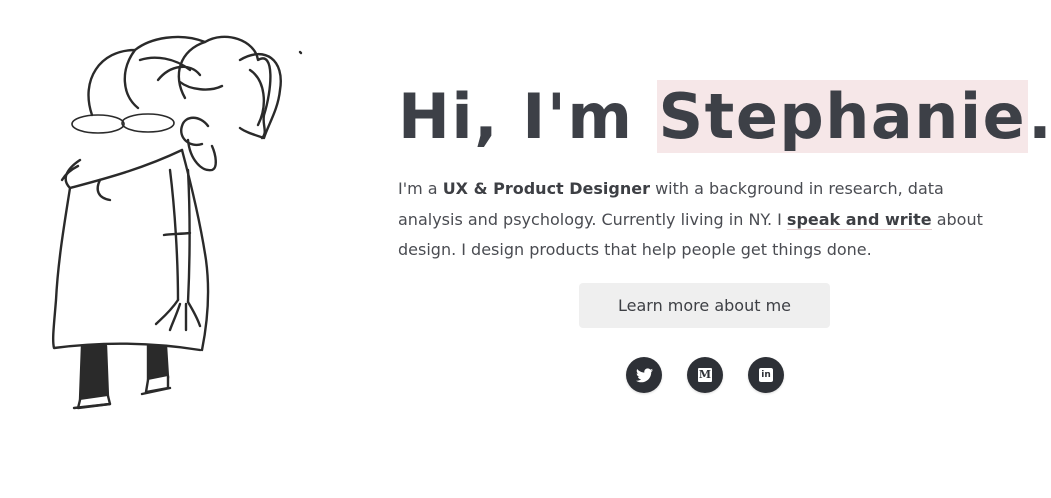  Describe the element at coordinates (546, 188) in the screenshot. I see `role-text: UX & Product Designer` at that location.